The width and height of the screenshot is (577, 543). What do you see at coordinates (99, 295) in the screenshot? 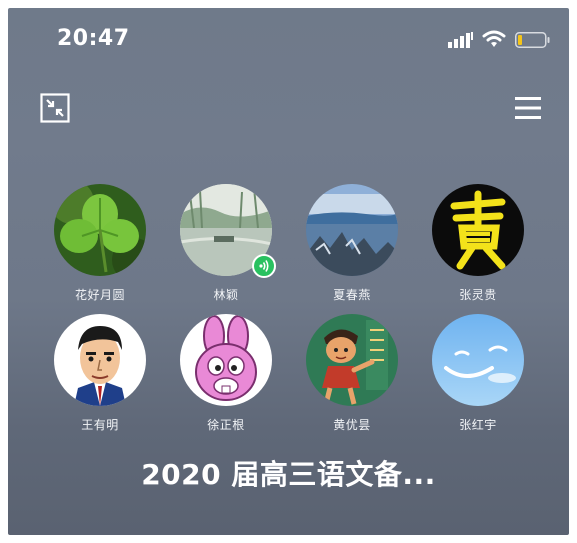
I see `participant-name: 花好月圆` at bounding box center [99, 295].